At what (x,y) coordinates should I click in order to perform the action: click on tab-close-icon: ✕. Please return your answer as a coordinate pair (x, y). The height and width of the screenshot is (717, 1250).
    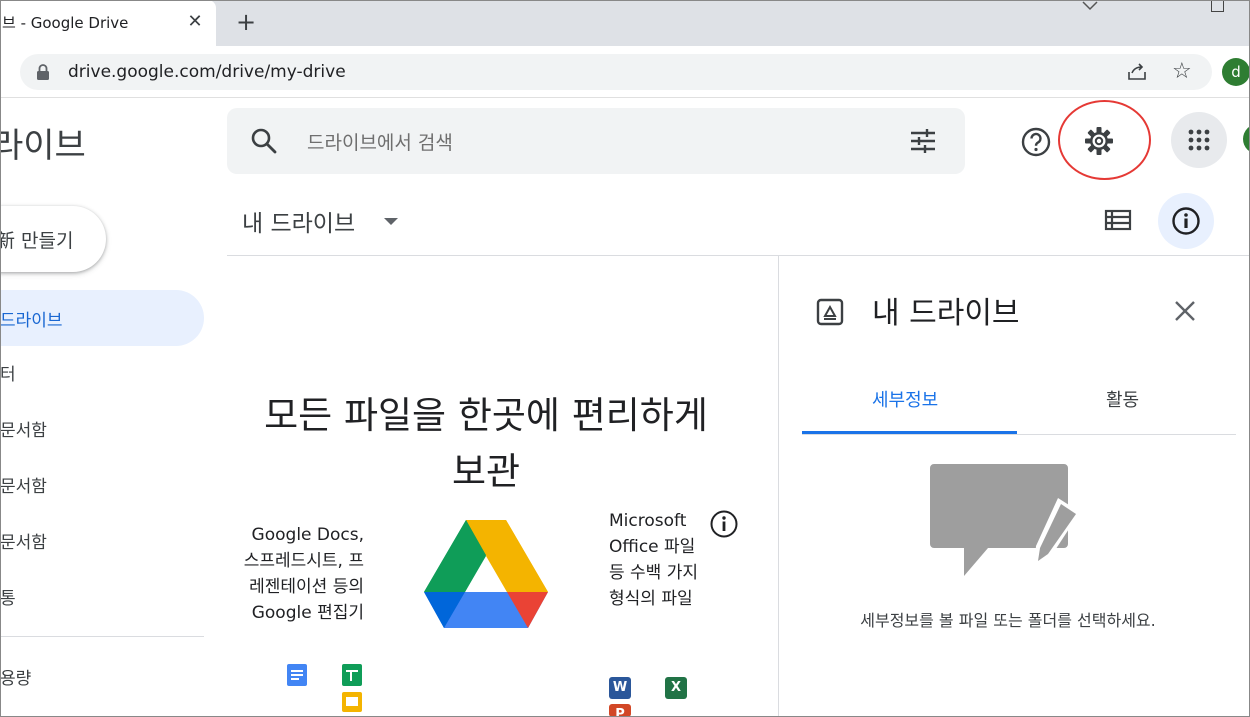
    Looking at the image, I should click on (195, 22).